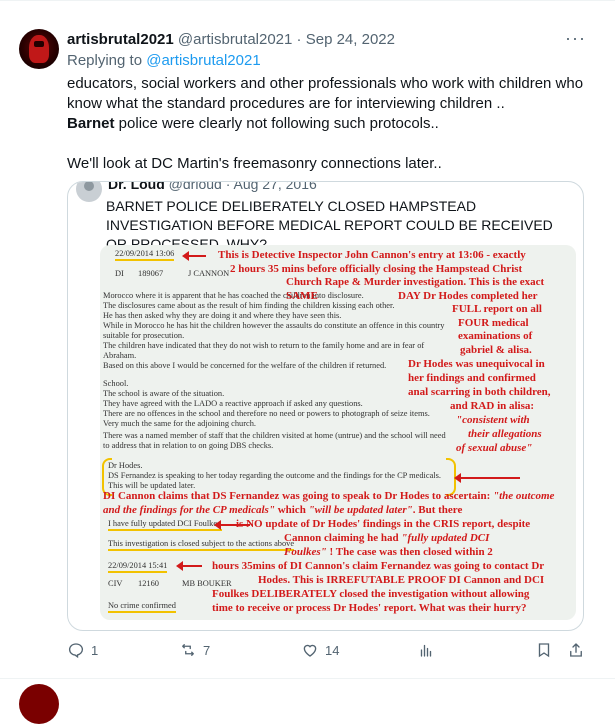 This screenshot has height=724, width=615. Describe the element at coordinates (544, 650) in the screenshot. I see `bookmark-icon` at that location.